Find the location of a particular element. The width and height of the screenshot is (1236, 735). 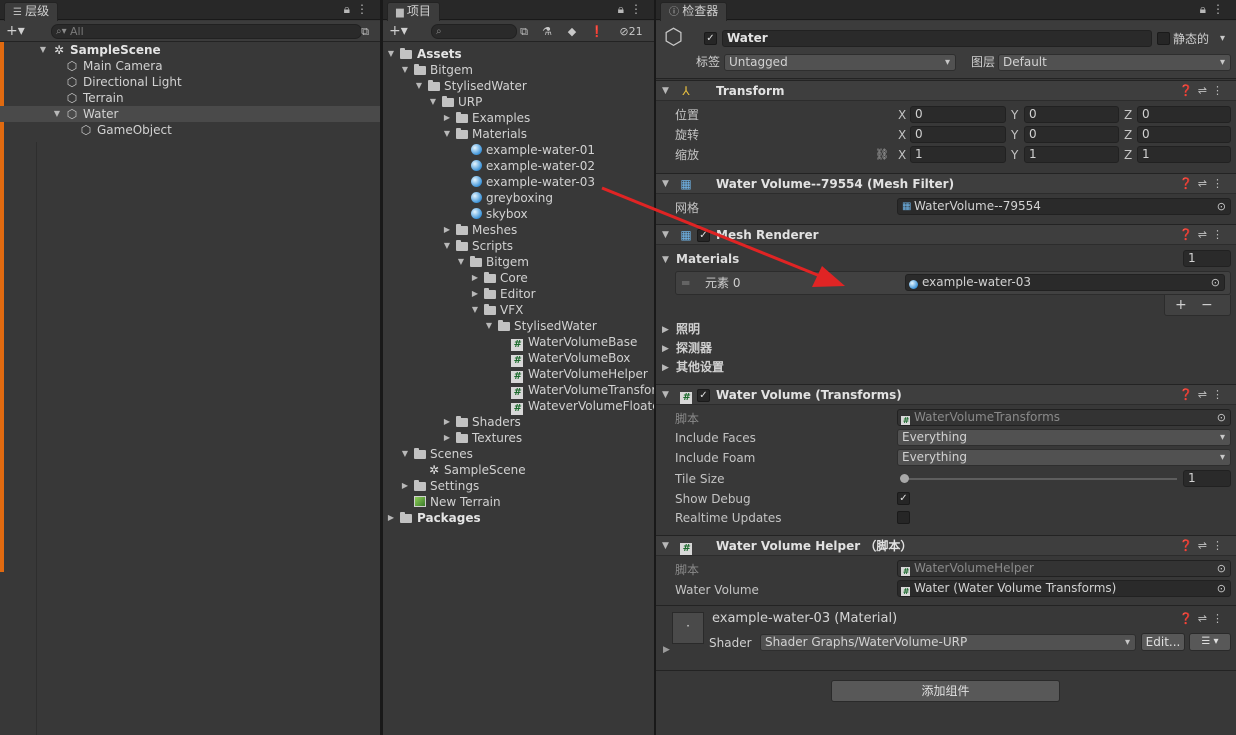

rotation-y-field: 0 is located at coordinates (1071, 134).